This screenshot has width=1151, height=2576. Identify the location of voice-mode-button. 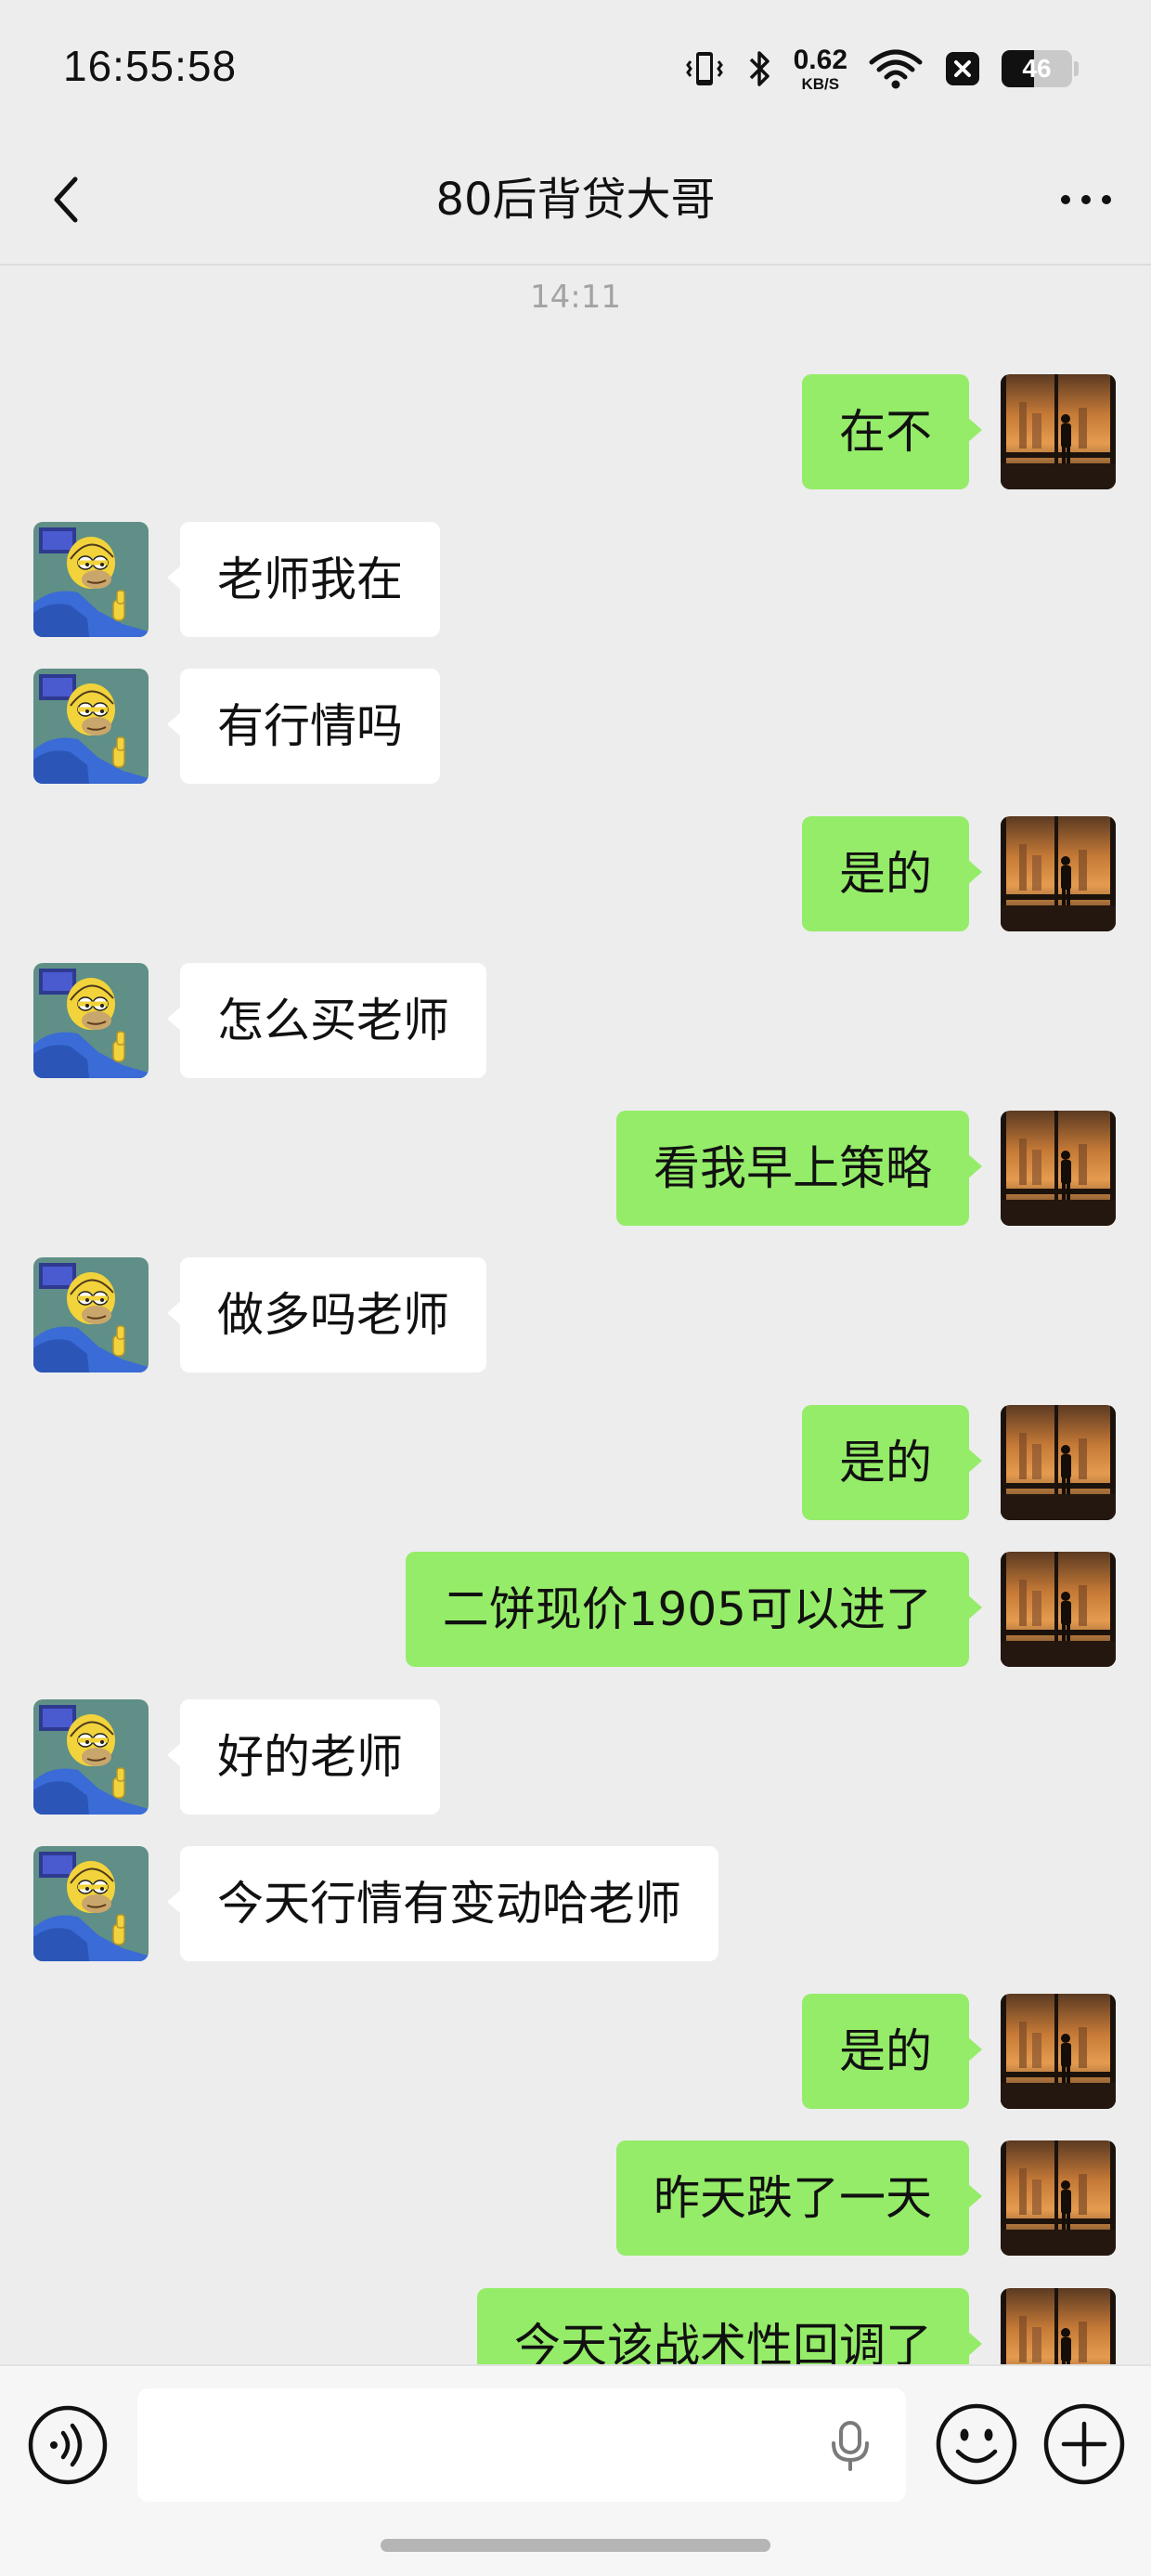
(68, 2445).